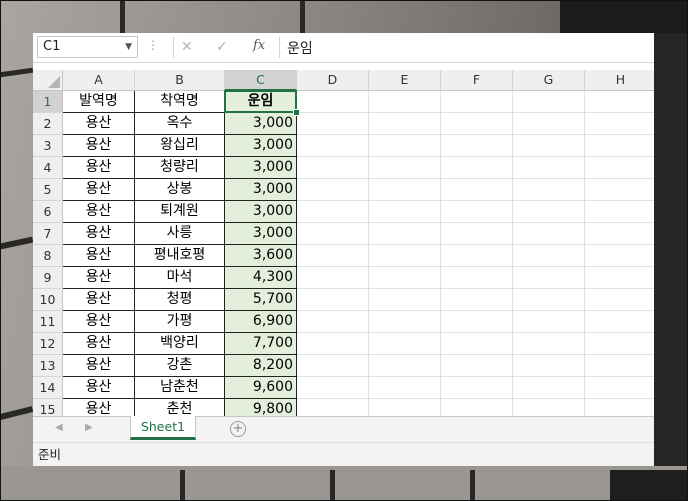 This screenshot has width=688, height=501. I want to click on row-header: 13, so click(48, 366).